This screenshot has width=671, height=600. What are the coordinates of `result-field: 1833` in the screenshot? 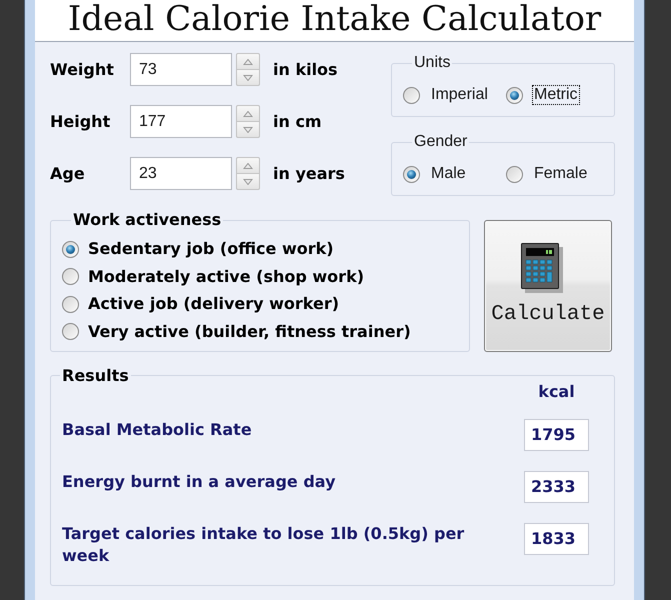 It's located at (556, 538).